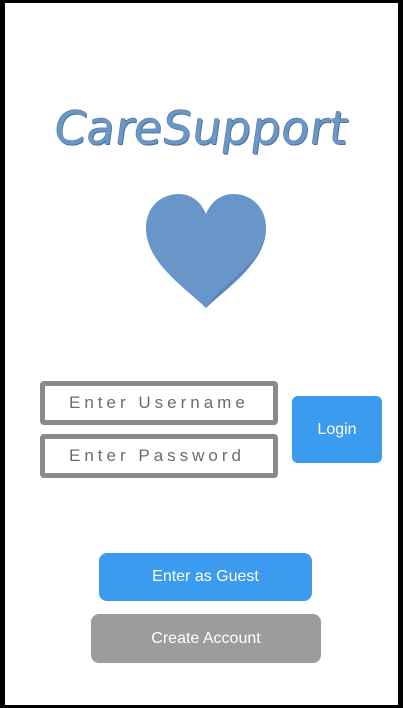 Image resolution: width=403 pixels, height=708 pixels. Describe the element at coordinates (205, 577) in the screenshot. I see `guest-button: Enter as Guest` at that location.